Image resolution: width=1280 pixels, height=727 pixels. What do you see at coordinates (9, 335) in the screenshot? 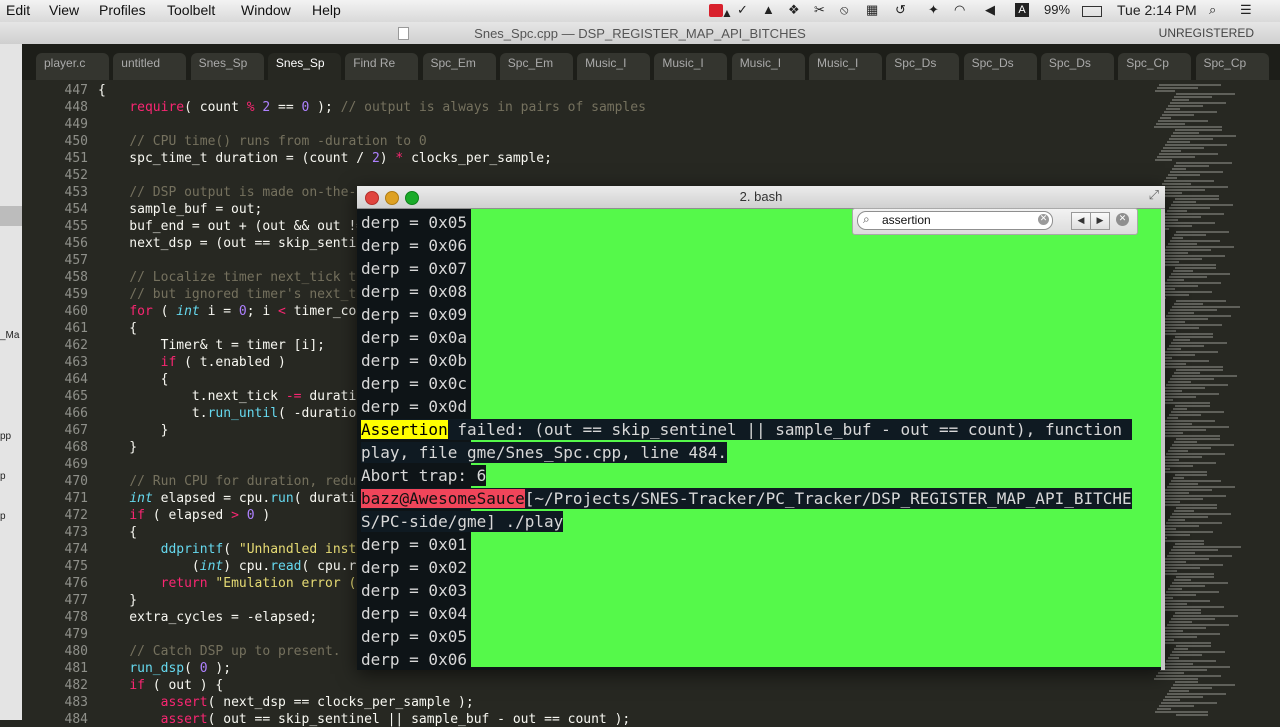
I see `sidebar-fragment: _Ma` at bounding box center [9, 335].